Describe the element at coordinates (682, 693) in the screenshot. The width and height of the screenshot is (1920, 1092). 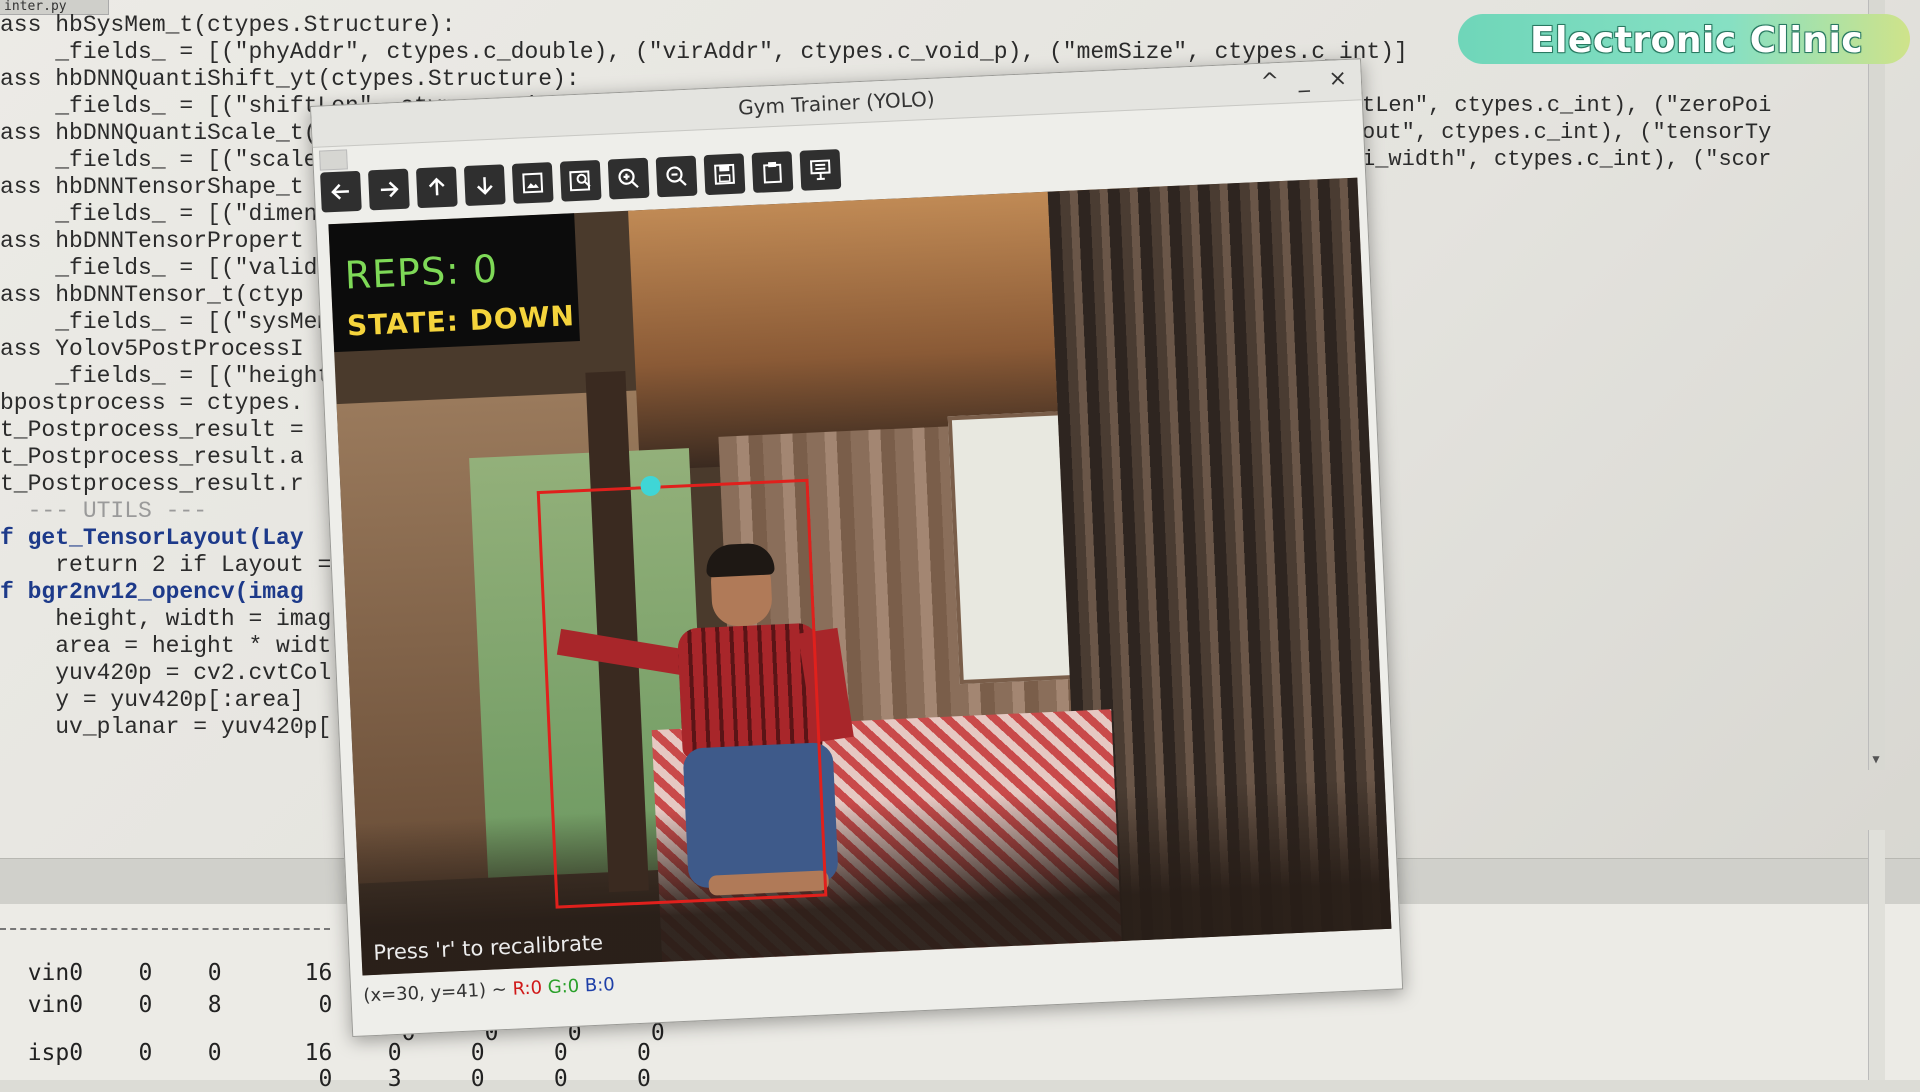
I see `detection-bounding-box` at that location.